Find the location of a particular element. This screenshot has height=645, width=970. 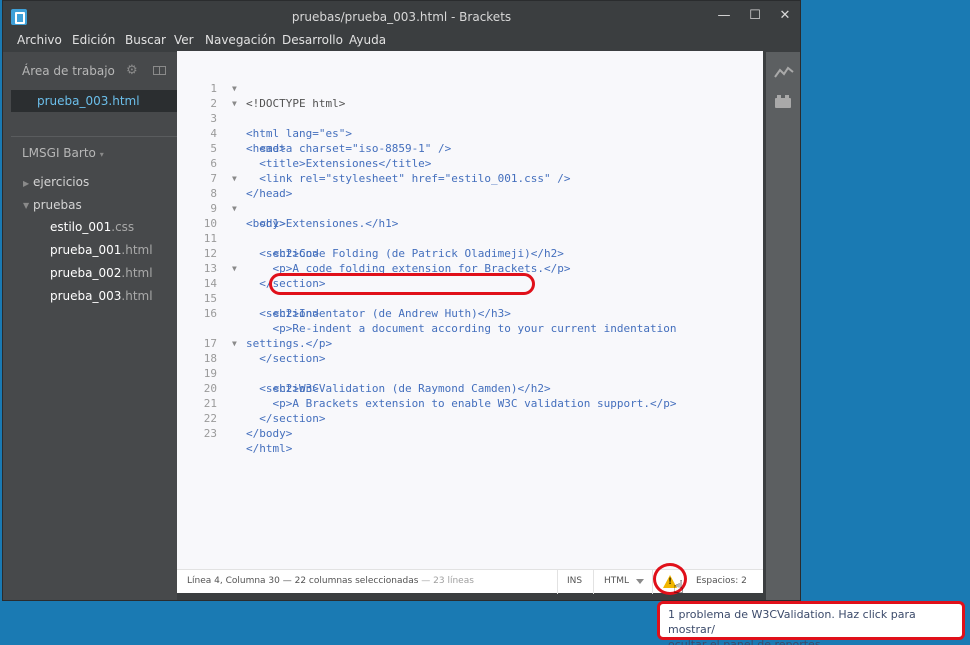

code-text: </body> is located at coordinates (269, 433).